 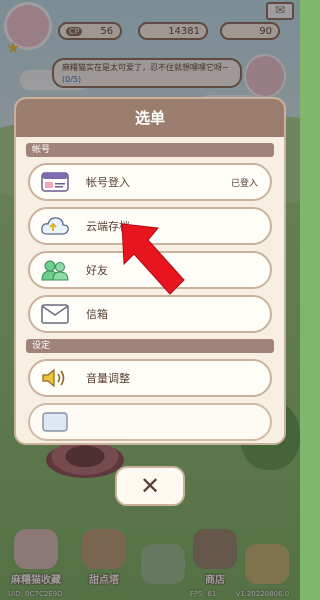 What do you see at coordinates (150, 422) in the screenshot?
I see `language-settings-button` at bounding box center [150, 422].